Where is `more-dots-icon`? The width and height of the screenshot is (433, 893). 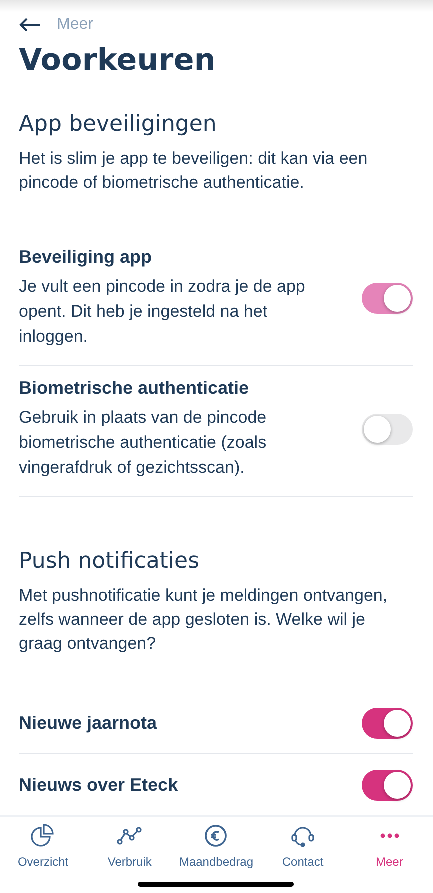
more-dots-icon is located at coordinates (390, 836).